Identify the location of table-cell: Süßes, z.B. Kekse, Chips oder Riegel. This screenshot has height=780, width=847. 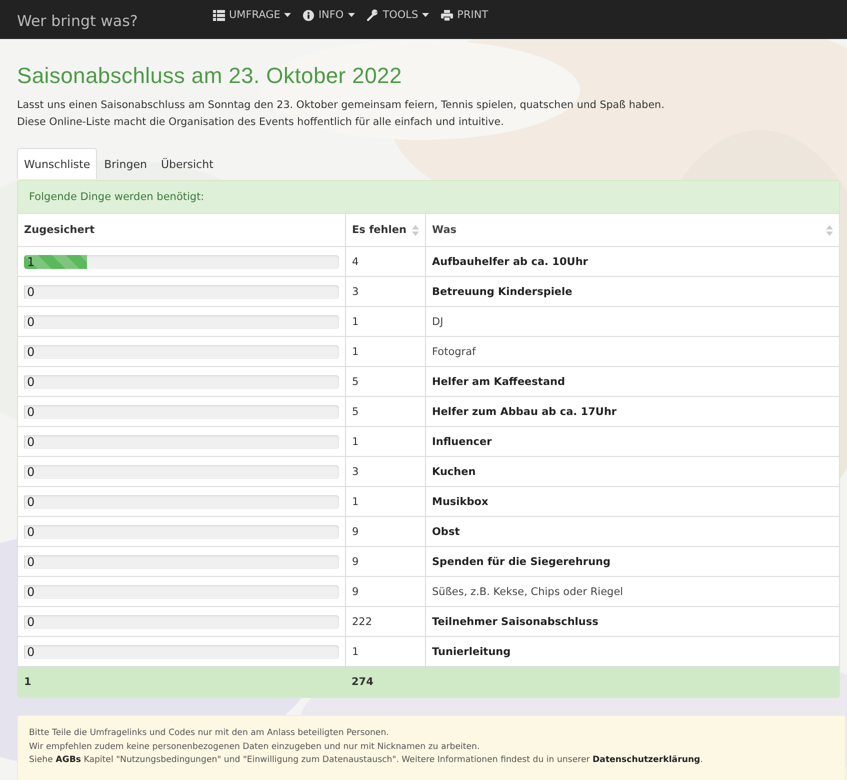
(632, 591).